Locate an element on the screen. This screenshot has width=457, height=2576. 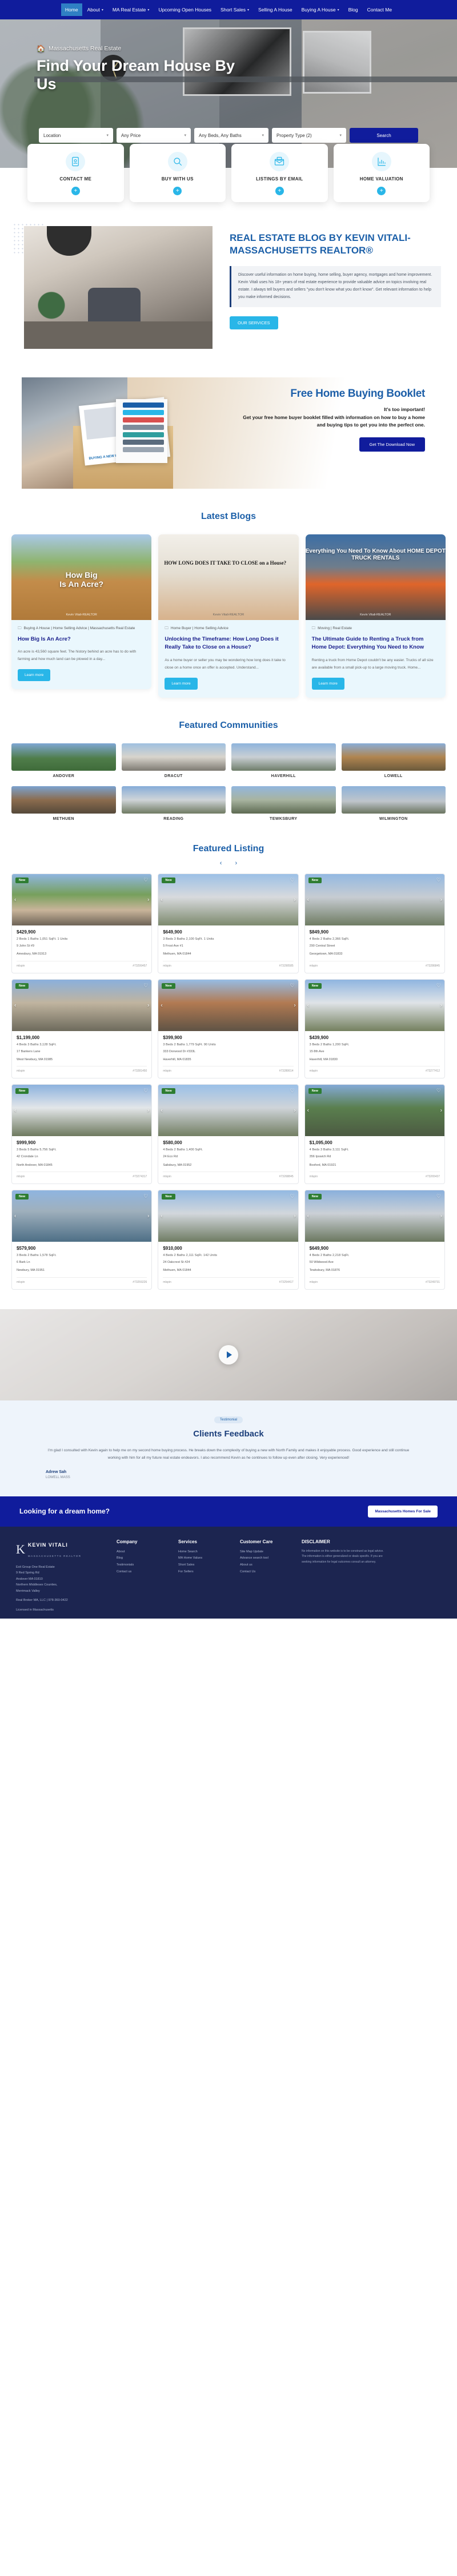
feature-card-home-valuation: HOME VALUATION + is located at coordinates (381, 173).